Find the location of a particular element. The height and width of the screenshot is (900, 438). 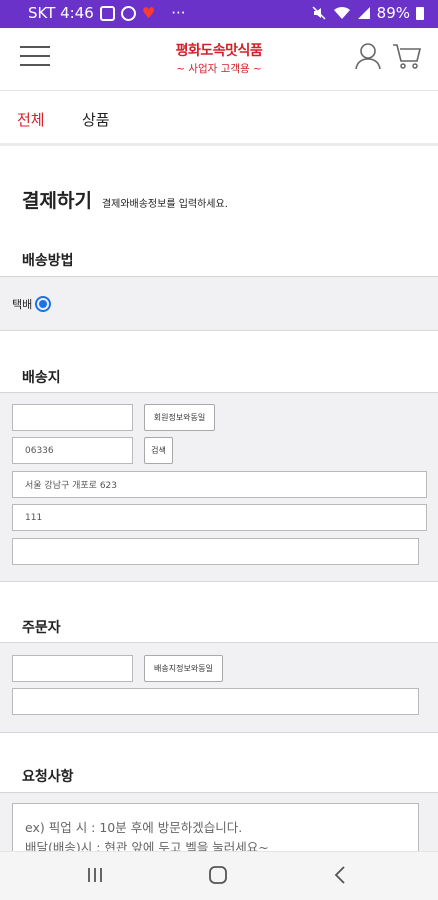

request-placeholder-line1: ex) 픽업 시 : 10분 후에 방문하겠습니다. is located at coordinates (134, 827).